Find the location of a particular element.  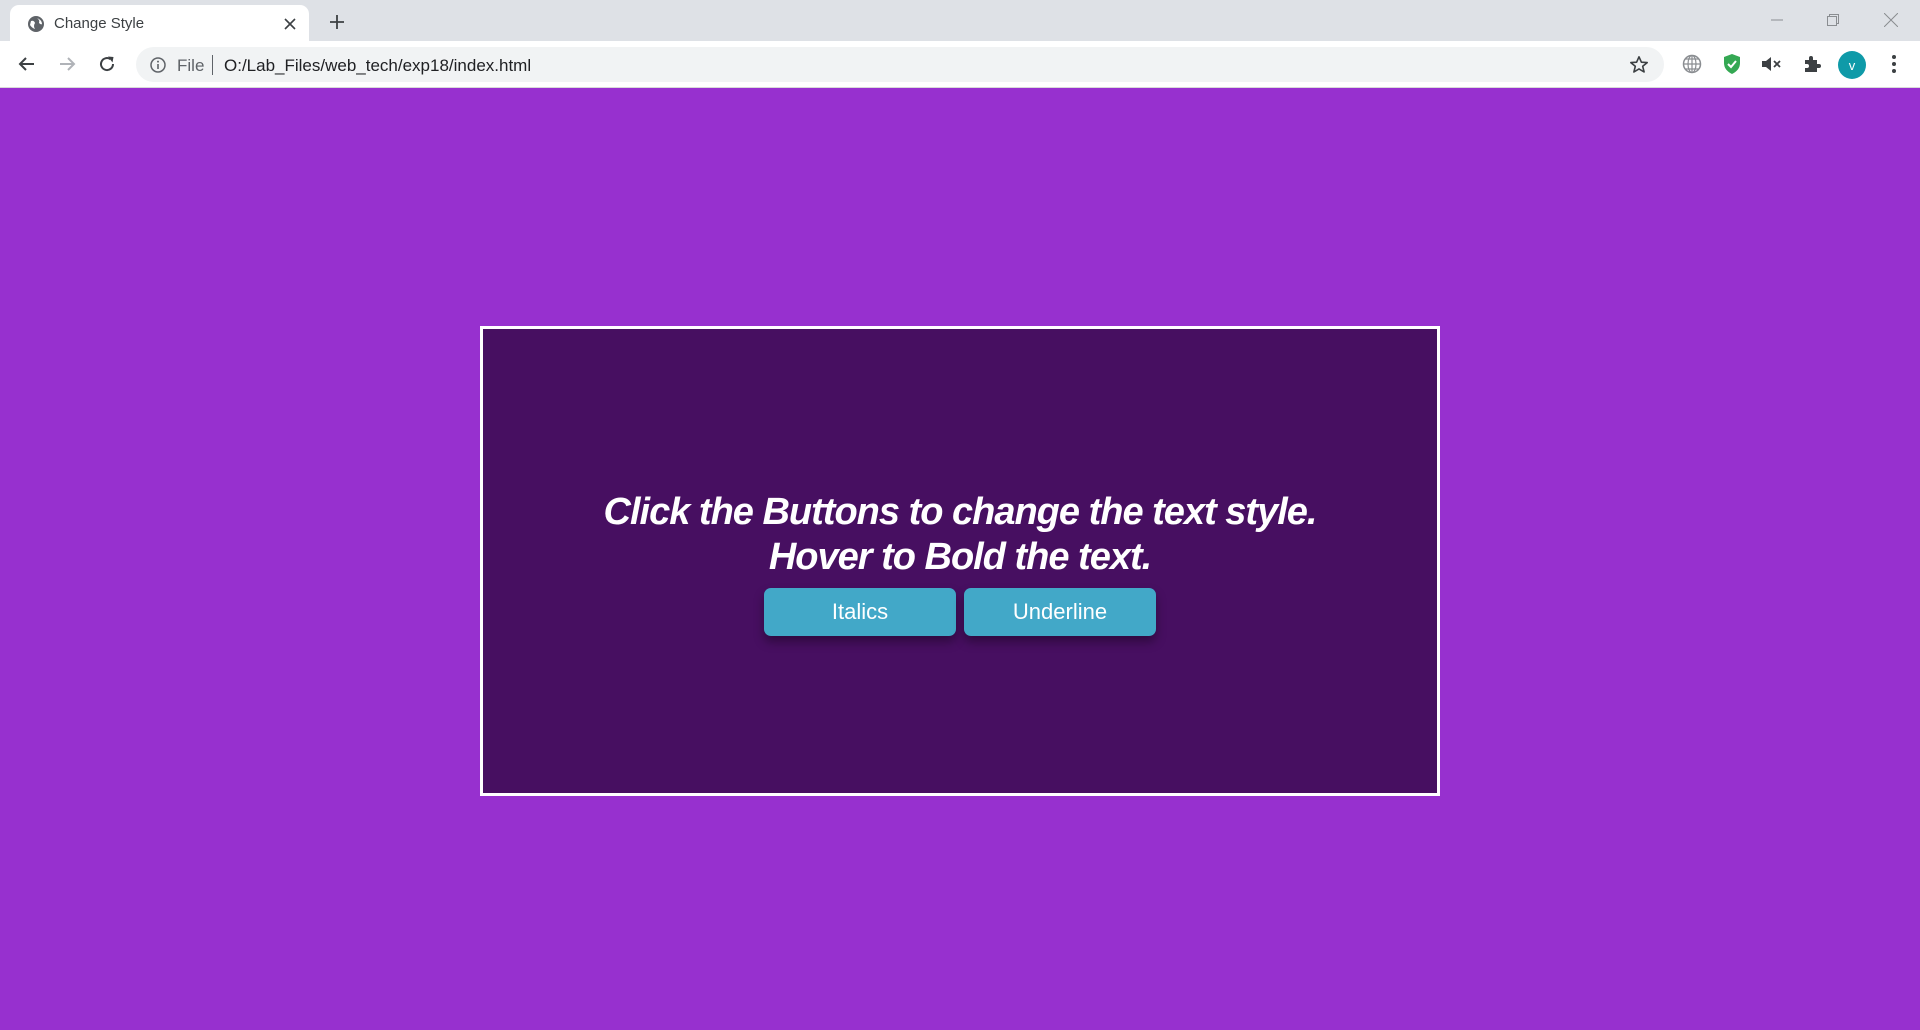

tab-title: Change Style is located at coordinates (99, 23).